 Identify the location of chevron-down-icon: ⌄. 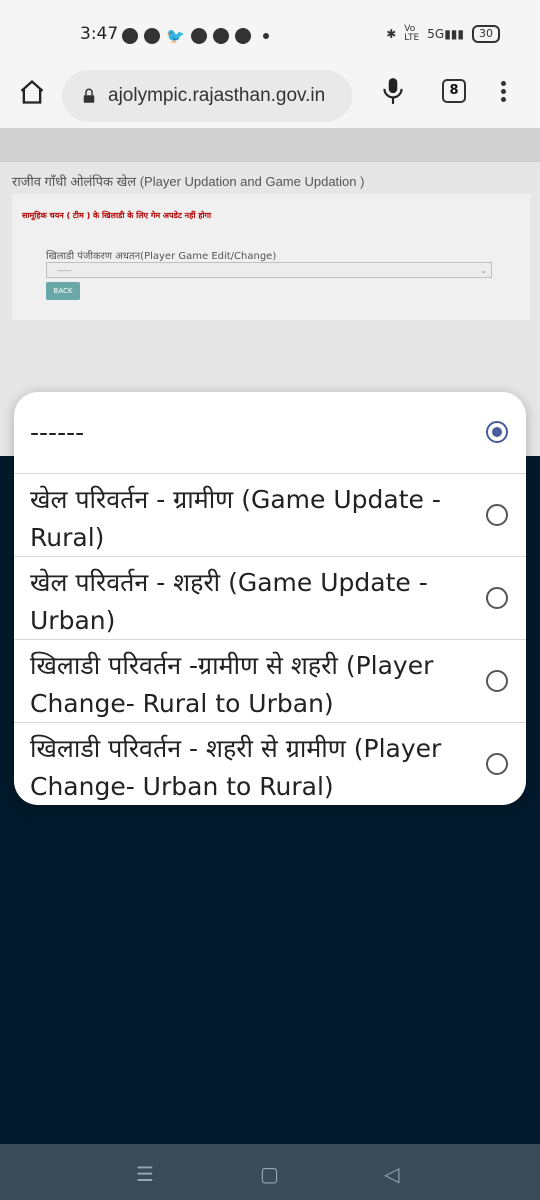
(483, 270).